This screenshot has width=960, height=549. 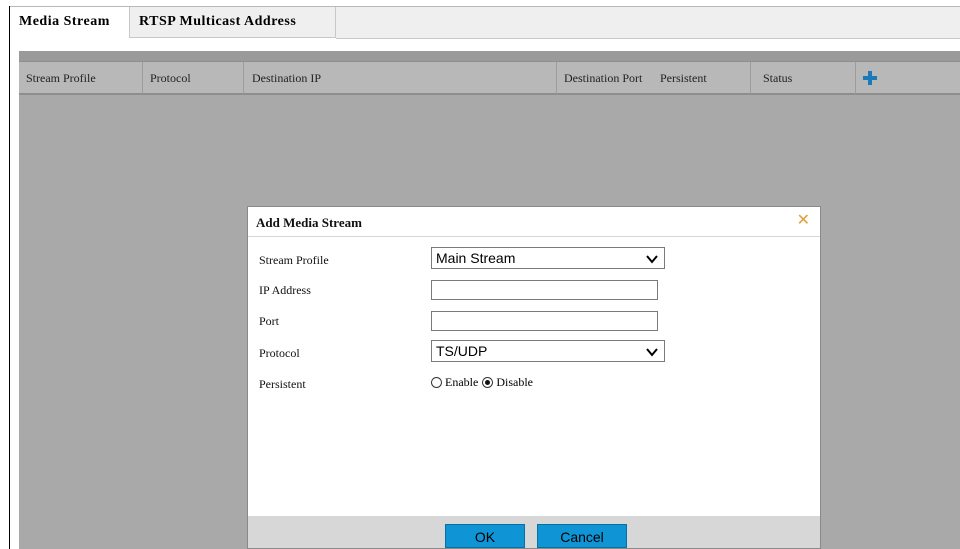 What do you see at coordinates (544, 321) in the screenshot?
I see `port-input` at bounding box center [544, 321].